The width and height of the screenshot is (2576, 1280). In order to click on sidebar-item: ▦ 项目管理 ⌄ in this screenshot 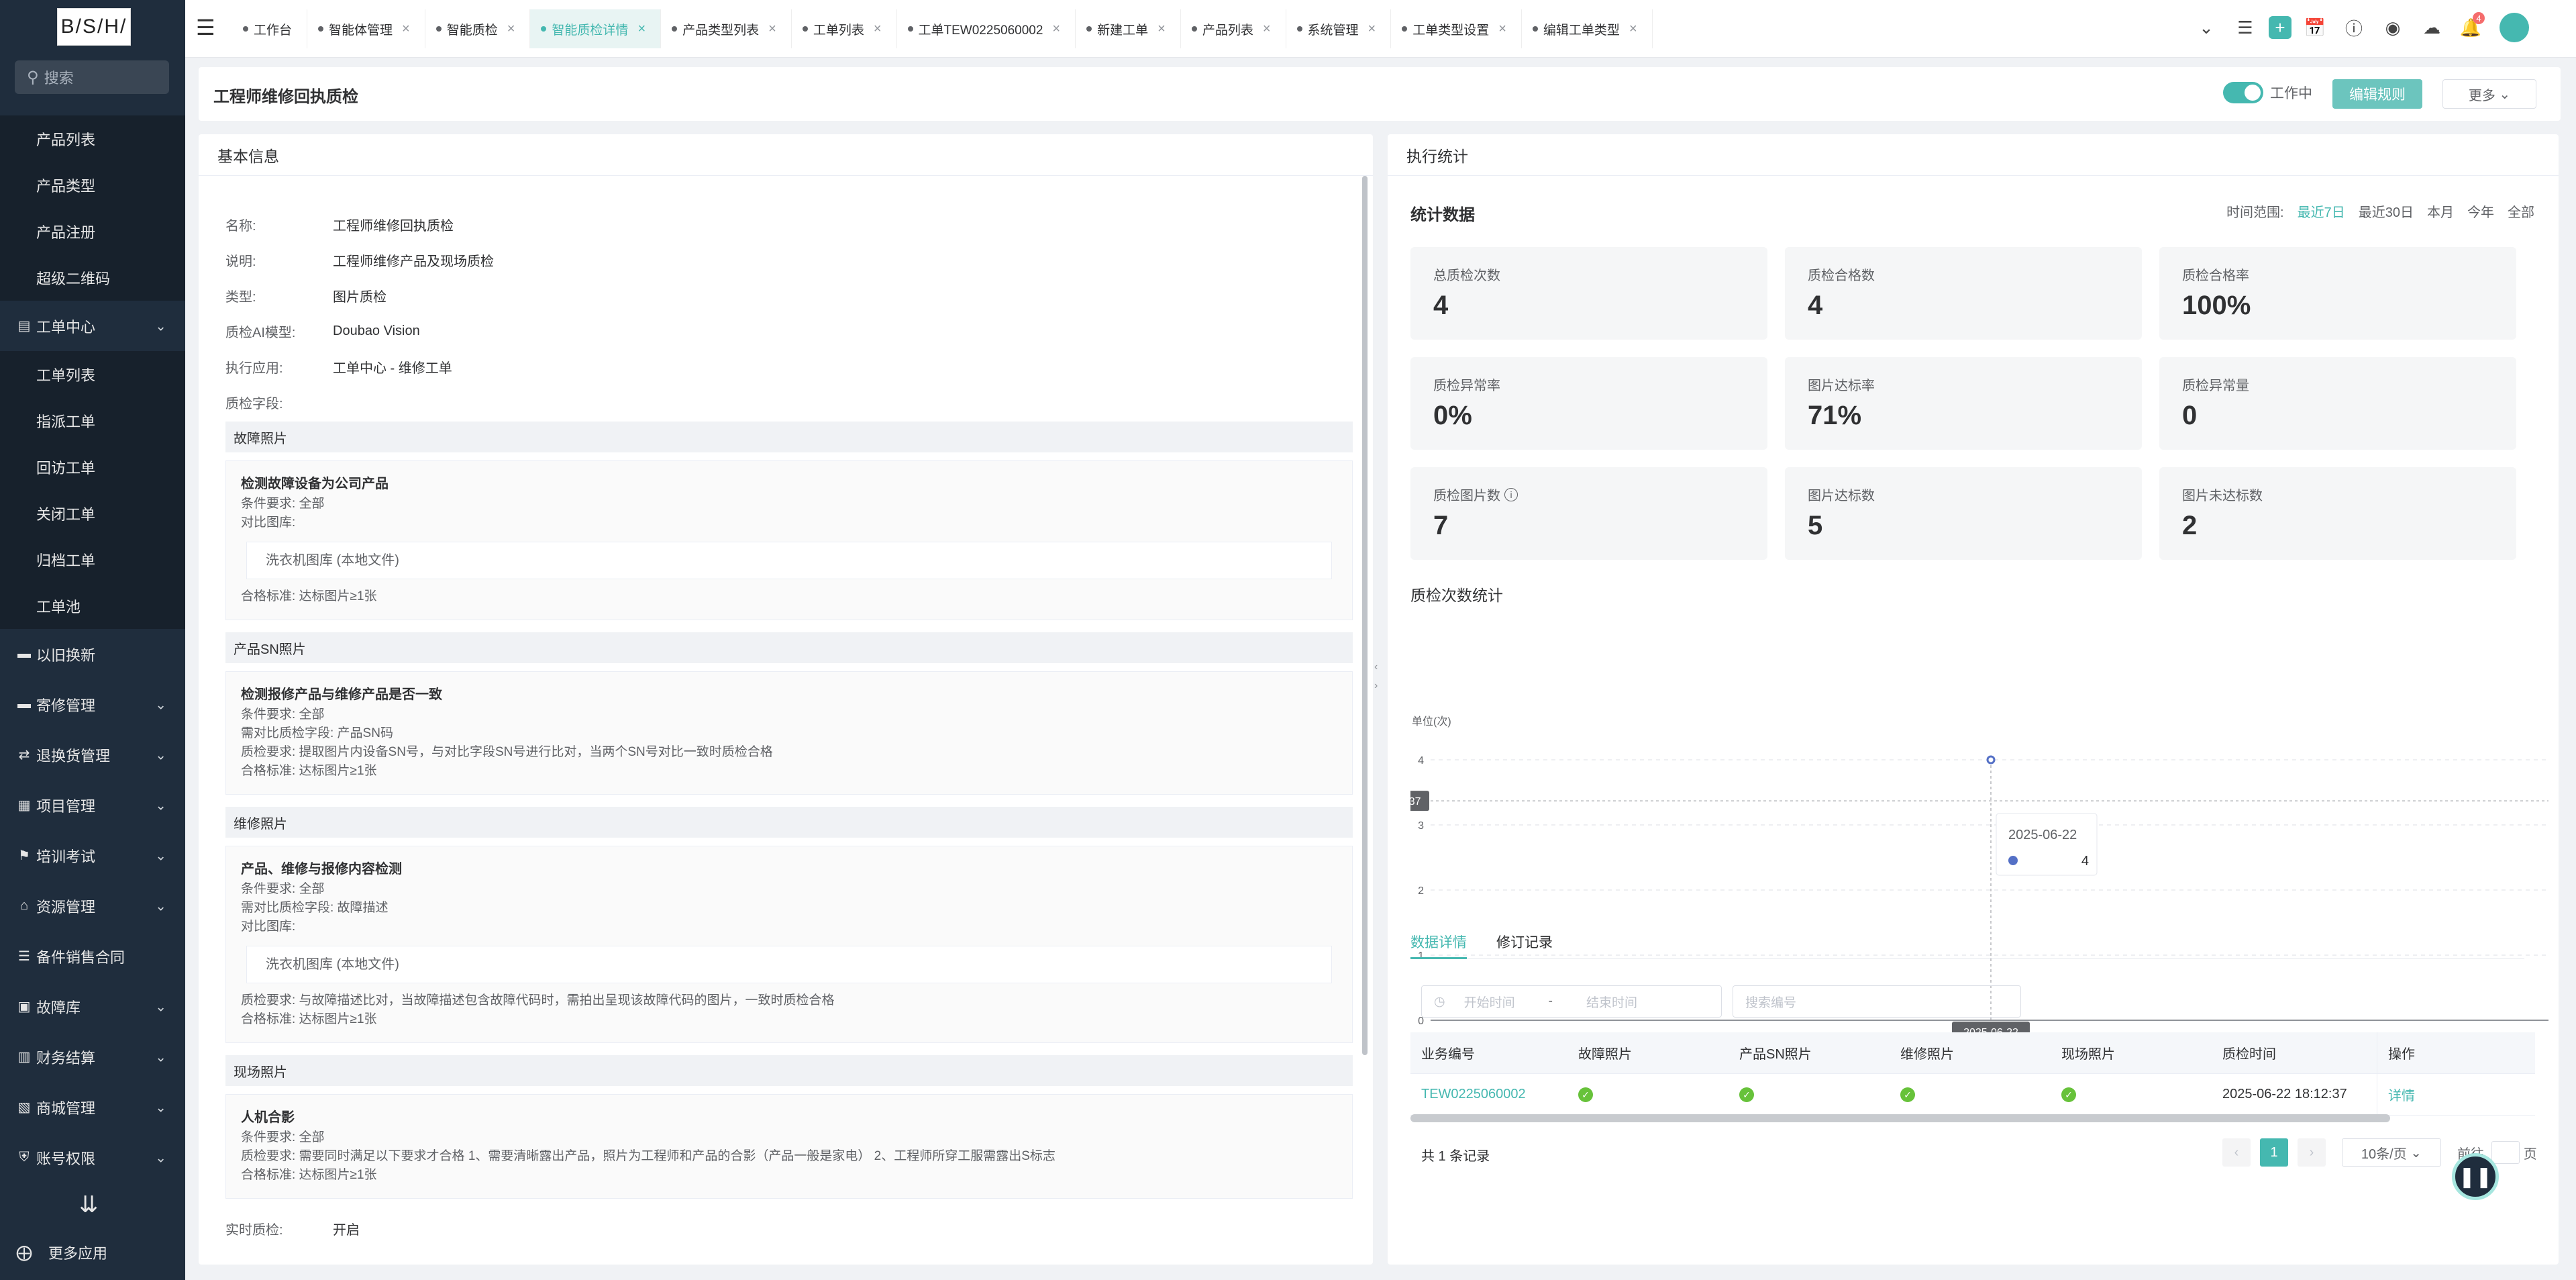, I will do `click(92, 805)`.